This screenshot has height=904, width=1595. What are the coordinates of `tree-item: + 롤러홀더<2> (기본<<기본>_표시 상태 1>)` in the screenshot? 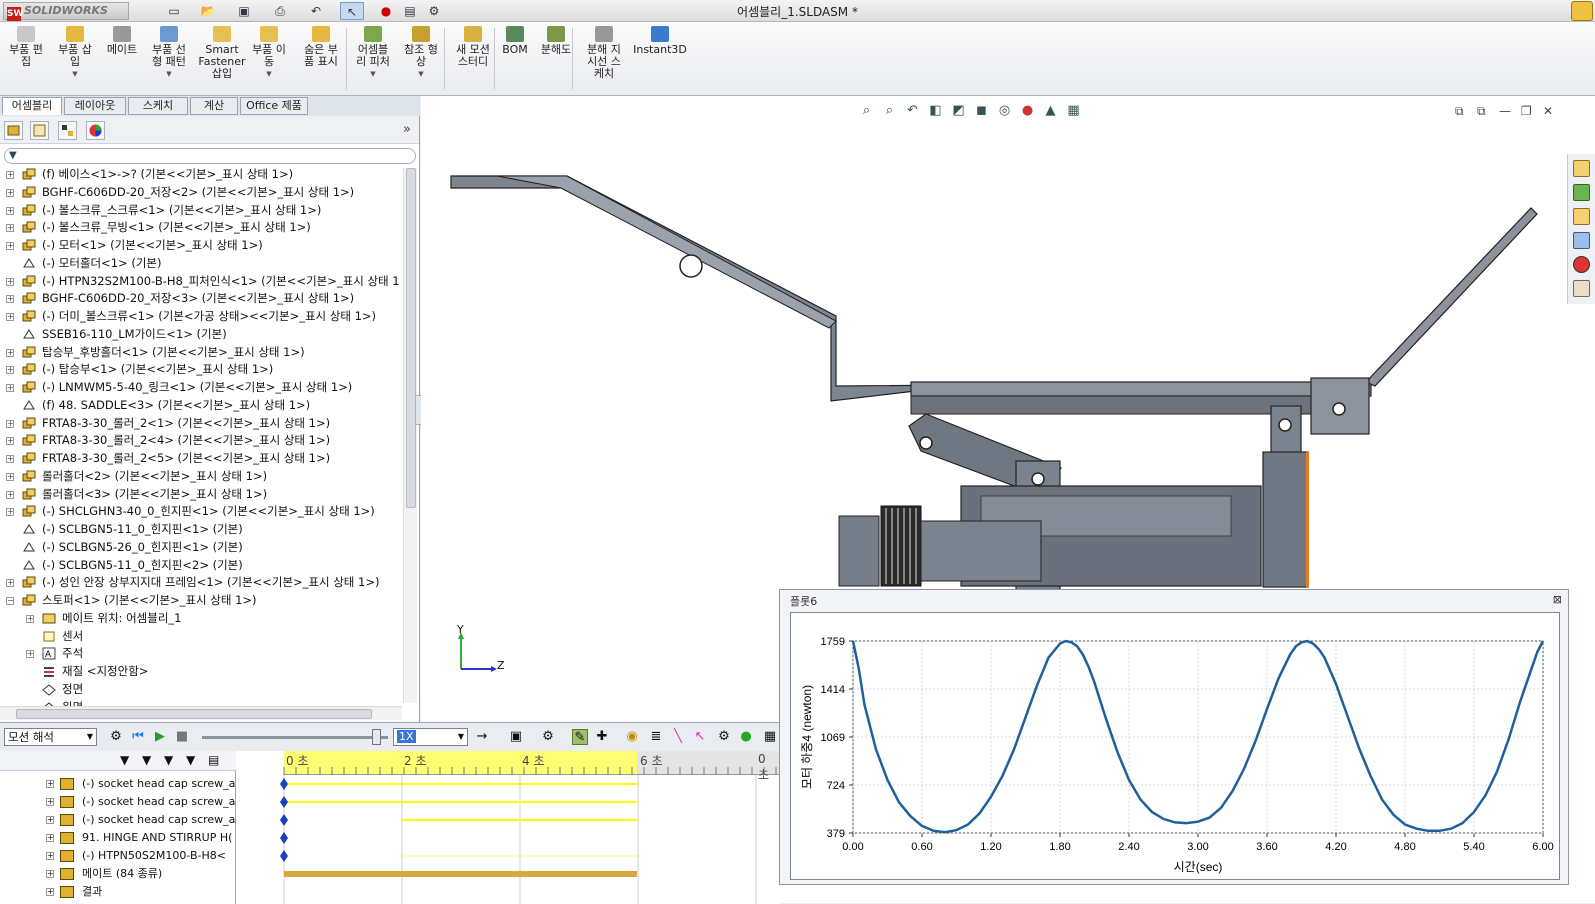 It's located at (201, 477).